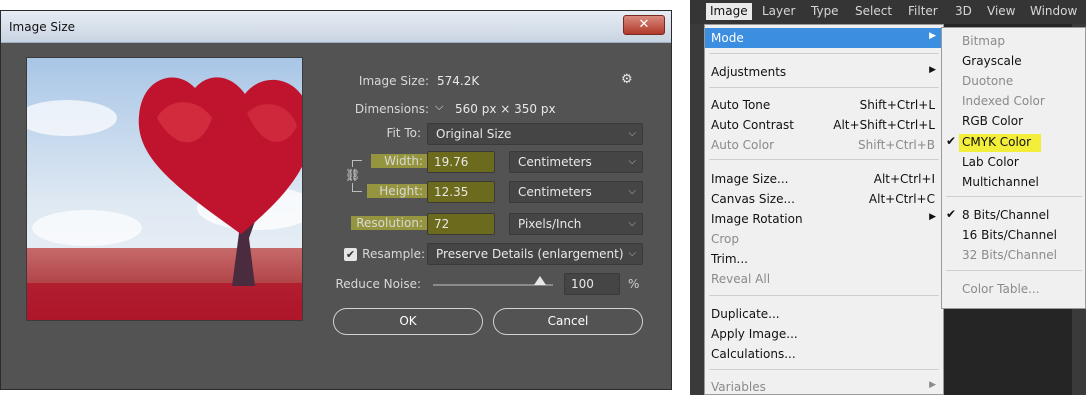  I want to click on reduce-noise-input: 100, so click(592, 284).